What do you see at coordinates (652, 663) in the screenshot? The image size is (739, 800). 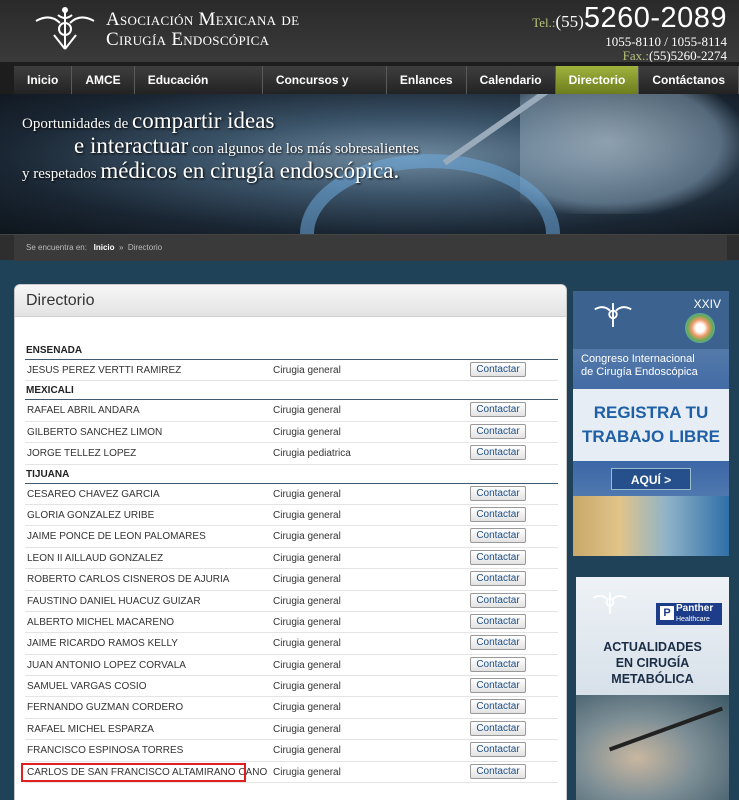 I see `metabolica-title: ACTUALIDADES EN CIRUGÍA METABÓLICA` at bounding box center [652, 663].